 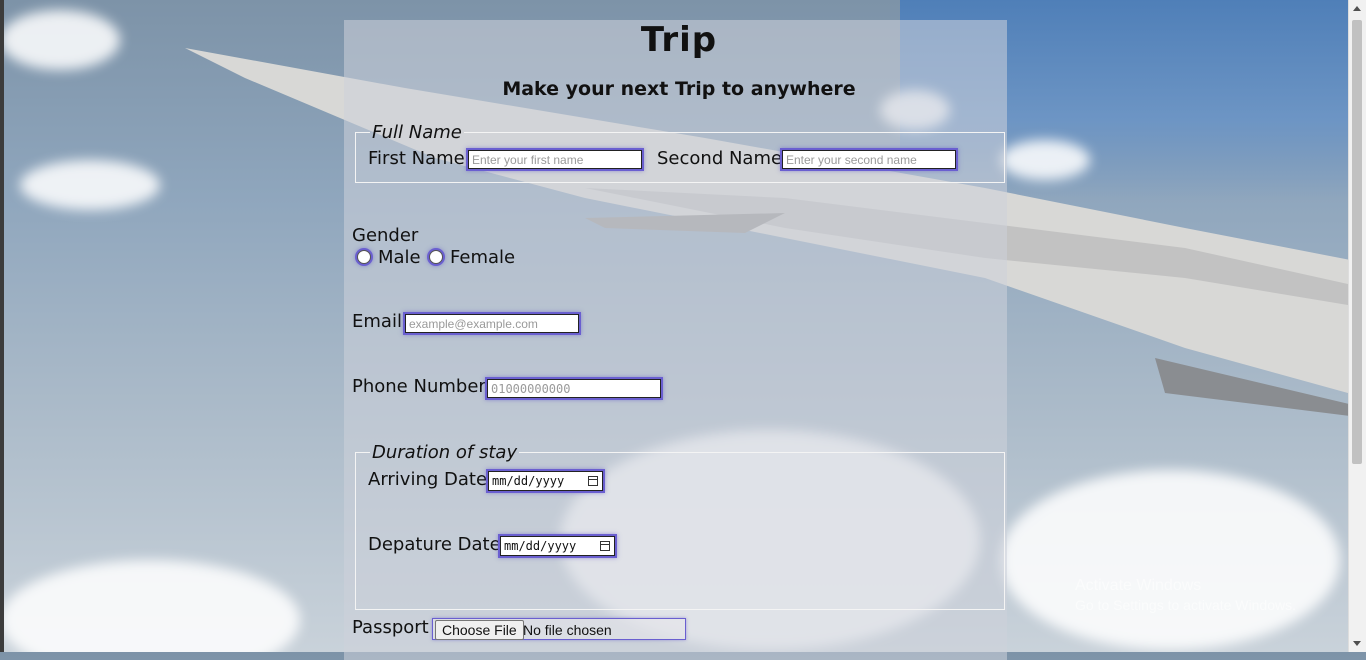 What do you see at coordinates (720, 158) in the screenshot?
I see `second-name-label: Second Name` at bounding box center [720, 158].